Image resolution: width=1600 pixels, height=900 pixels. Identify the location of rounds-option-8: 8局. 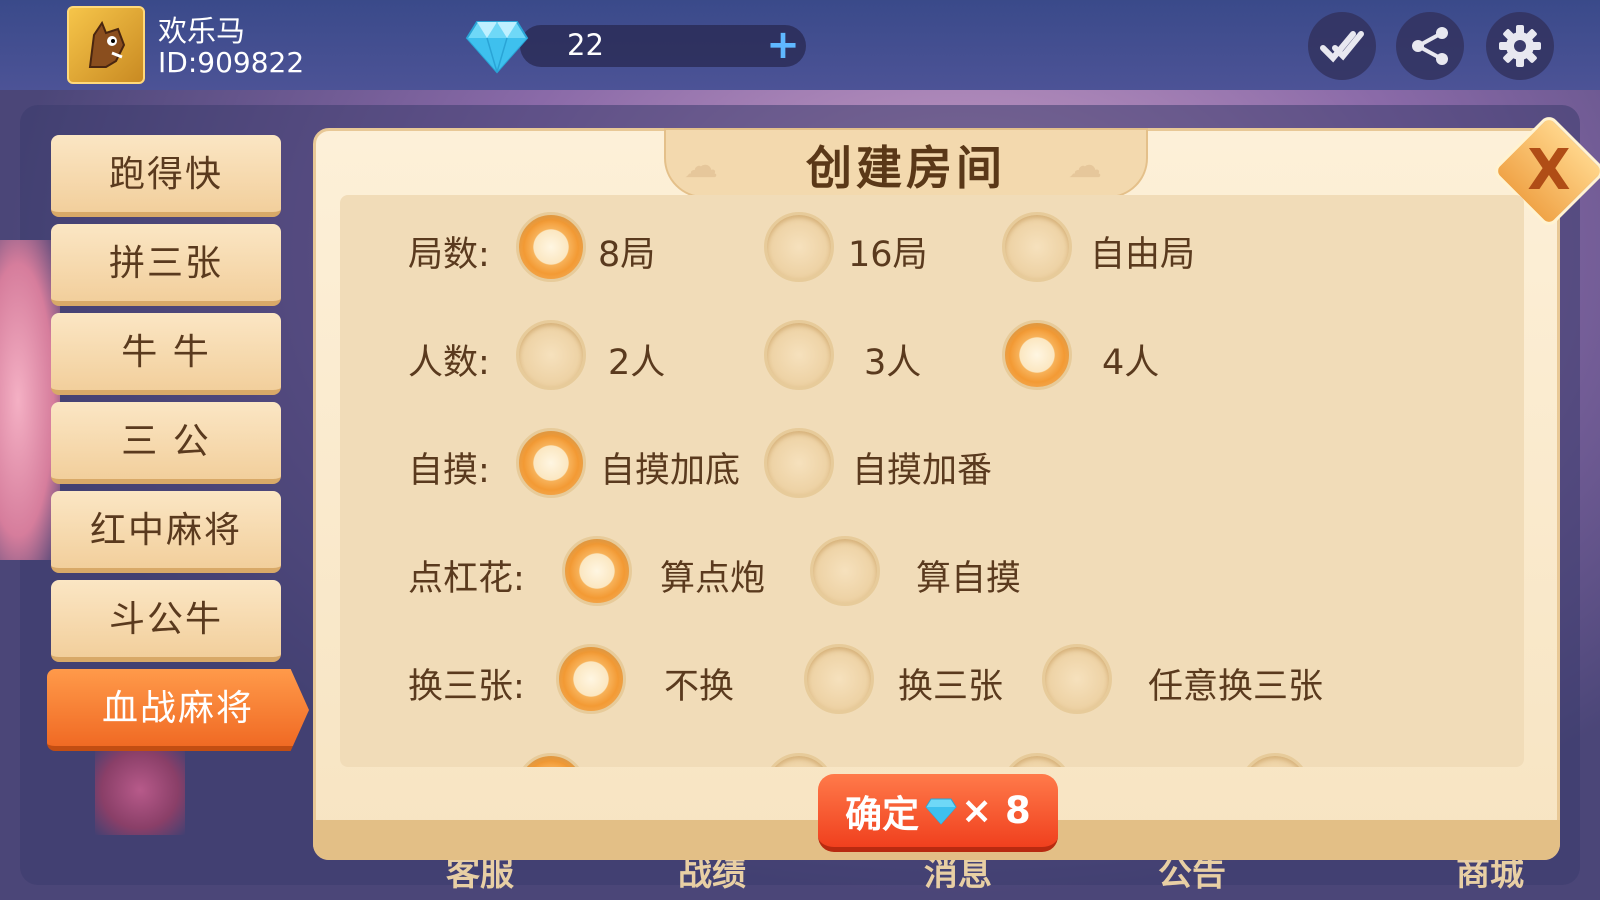
(626, 251).